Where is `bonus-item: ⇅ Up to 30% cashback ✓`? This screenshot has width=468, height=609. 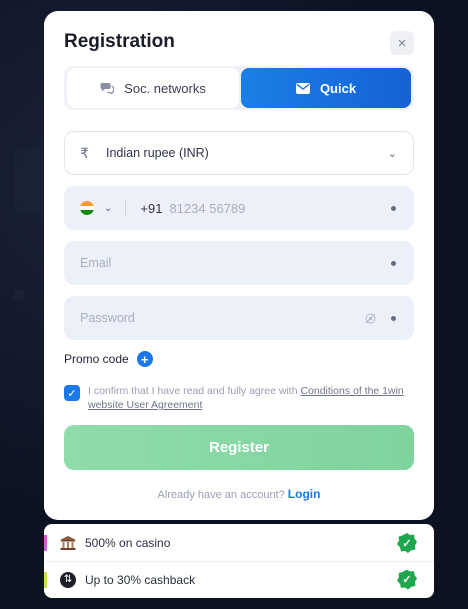 bonus-item: ⇅ Up to 30% cashback ✓ is located at coordinates (239, 579).